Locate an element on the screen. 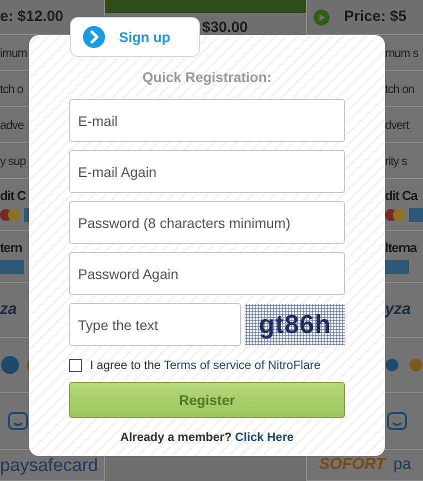 The image size is (423, 481). feature-text: imum is located at coordinates (13, 53).